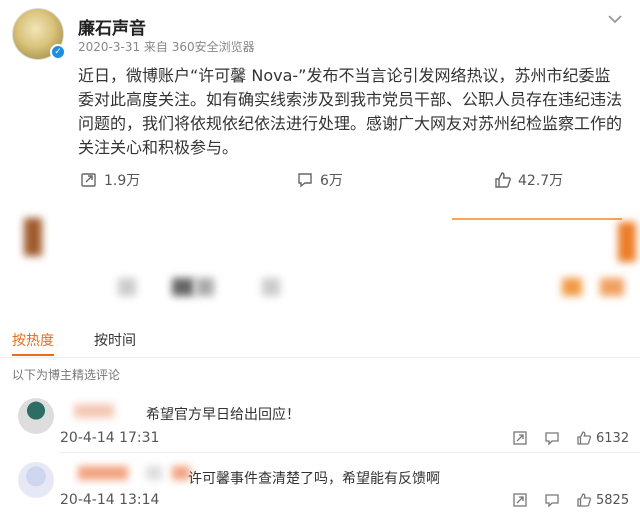  I want to click on comment-button: 6万, so click(319, 180).